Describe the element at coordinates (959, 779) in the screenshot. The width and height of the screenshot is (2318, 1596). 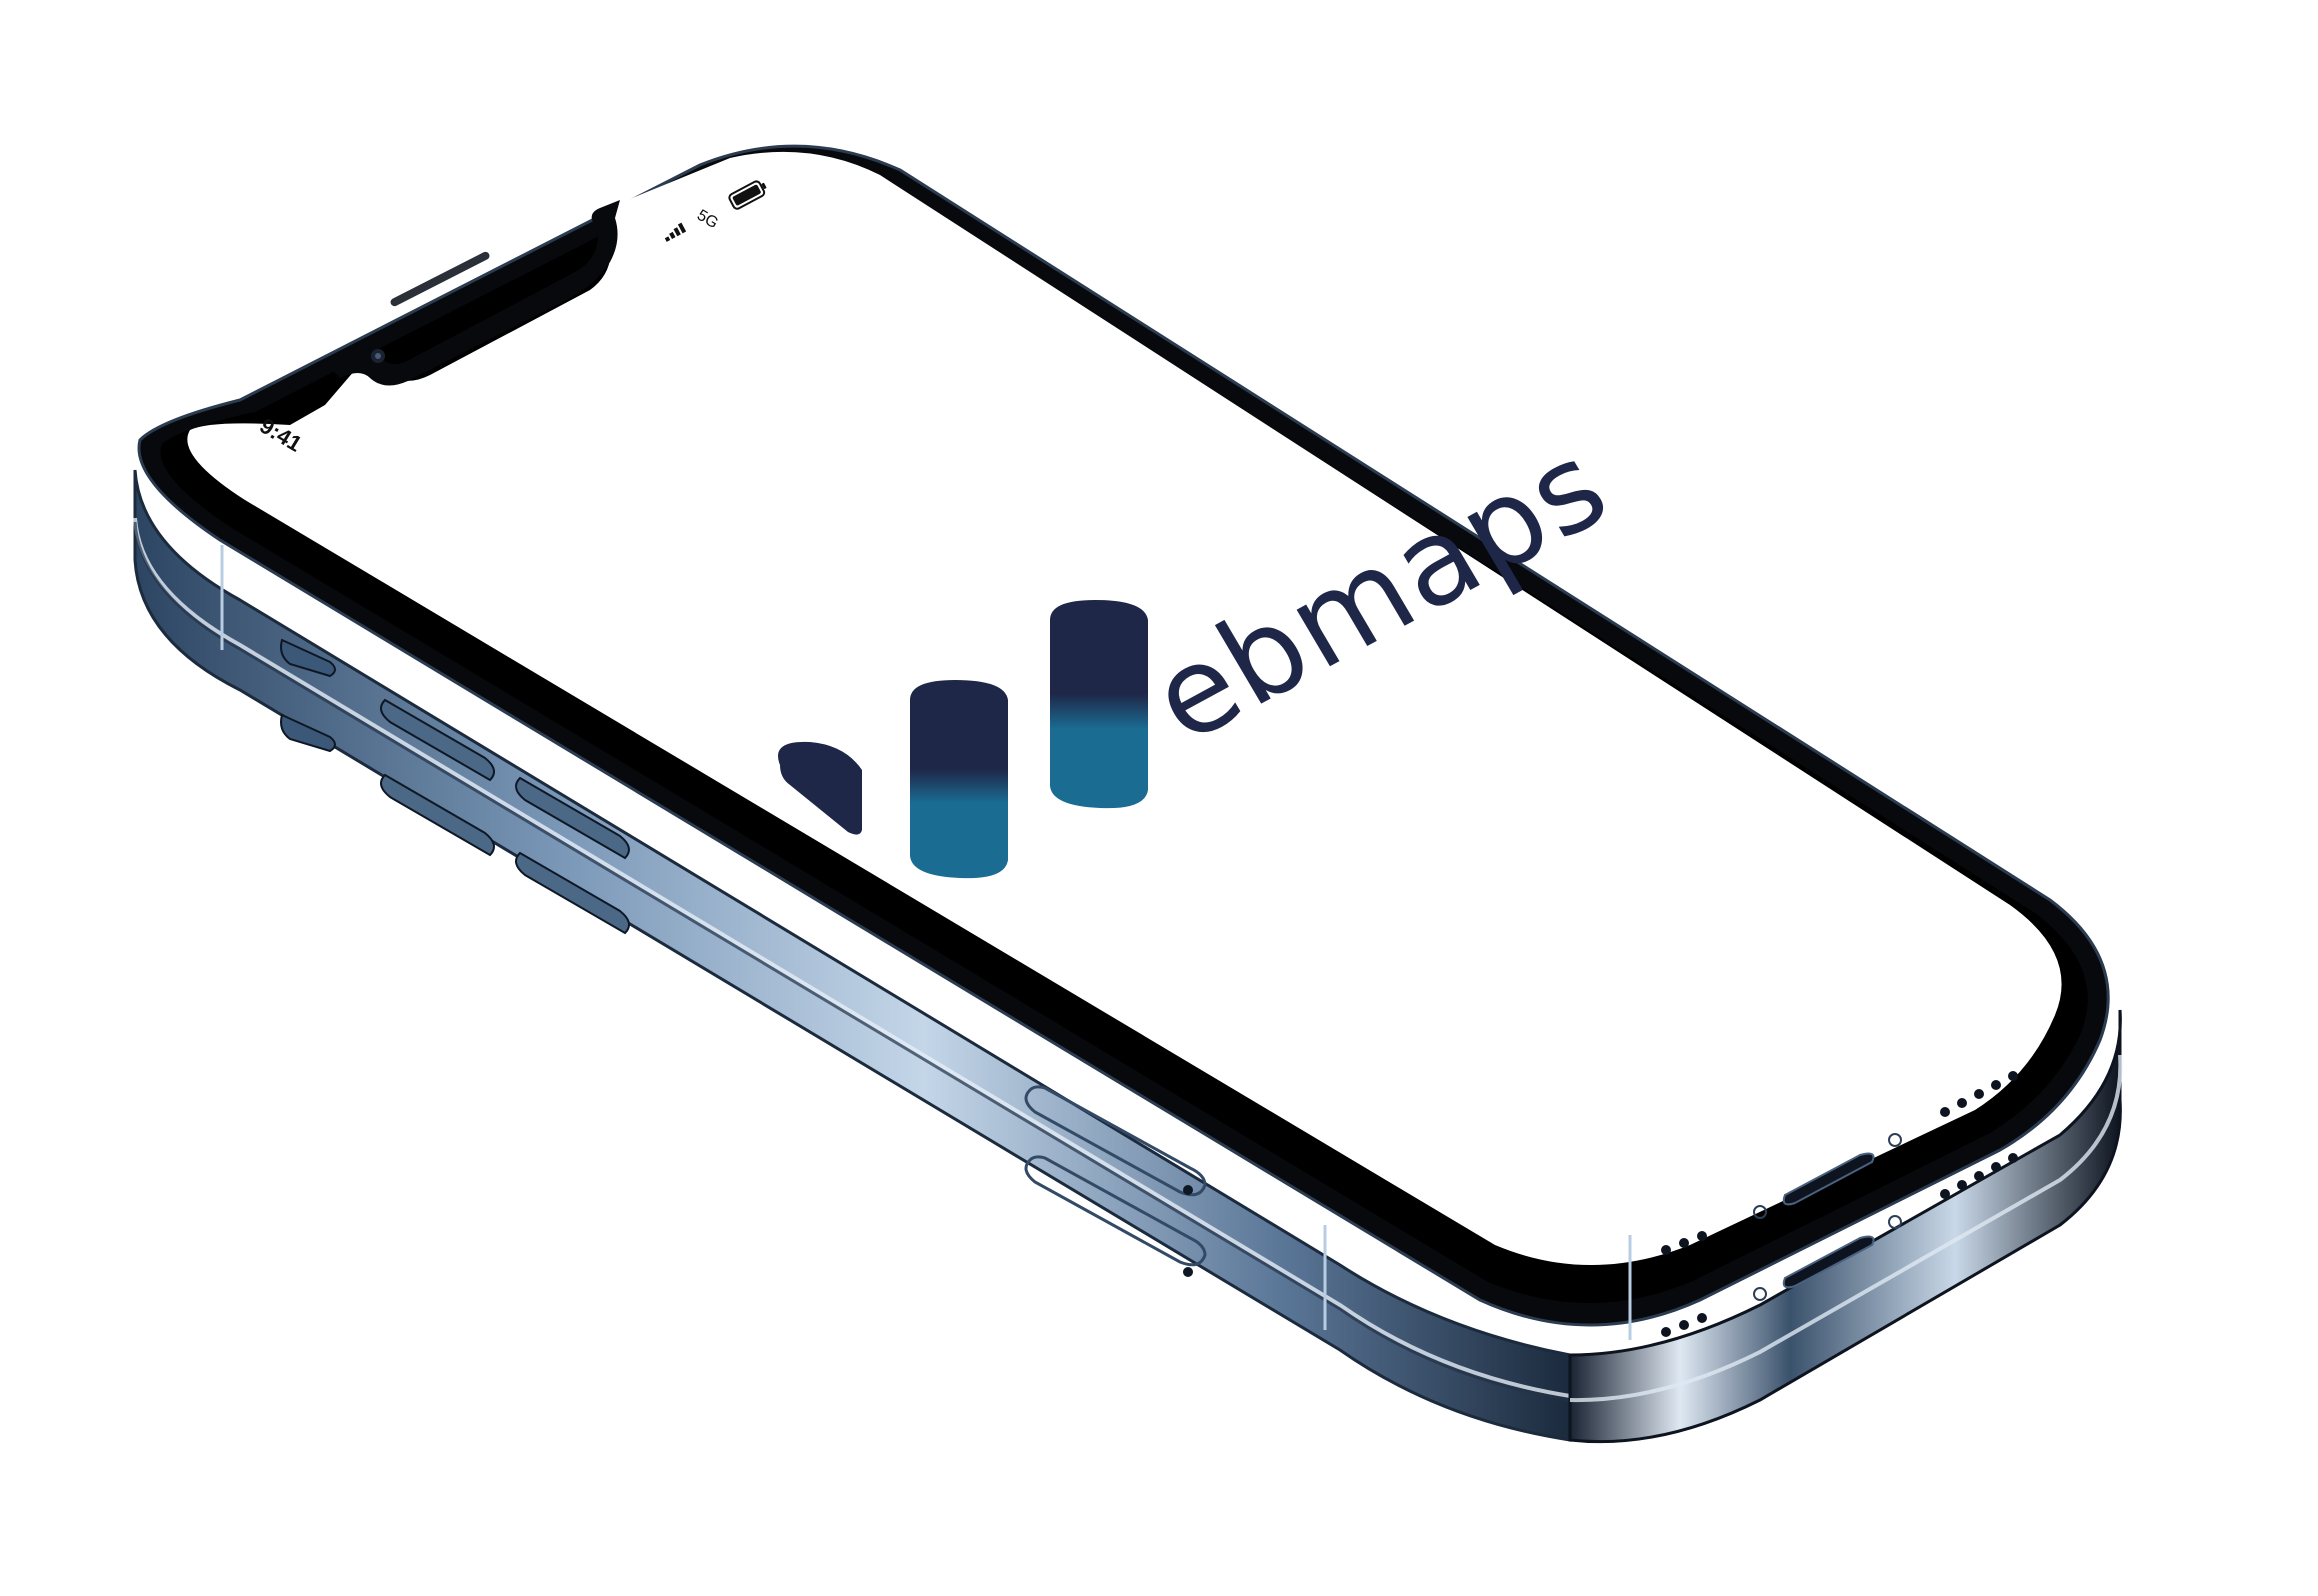
I see `logo-mark-middle` at that location.